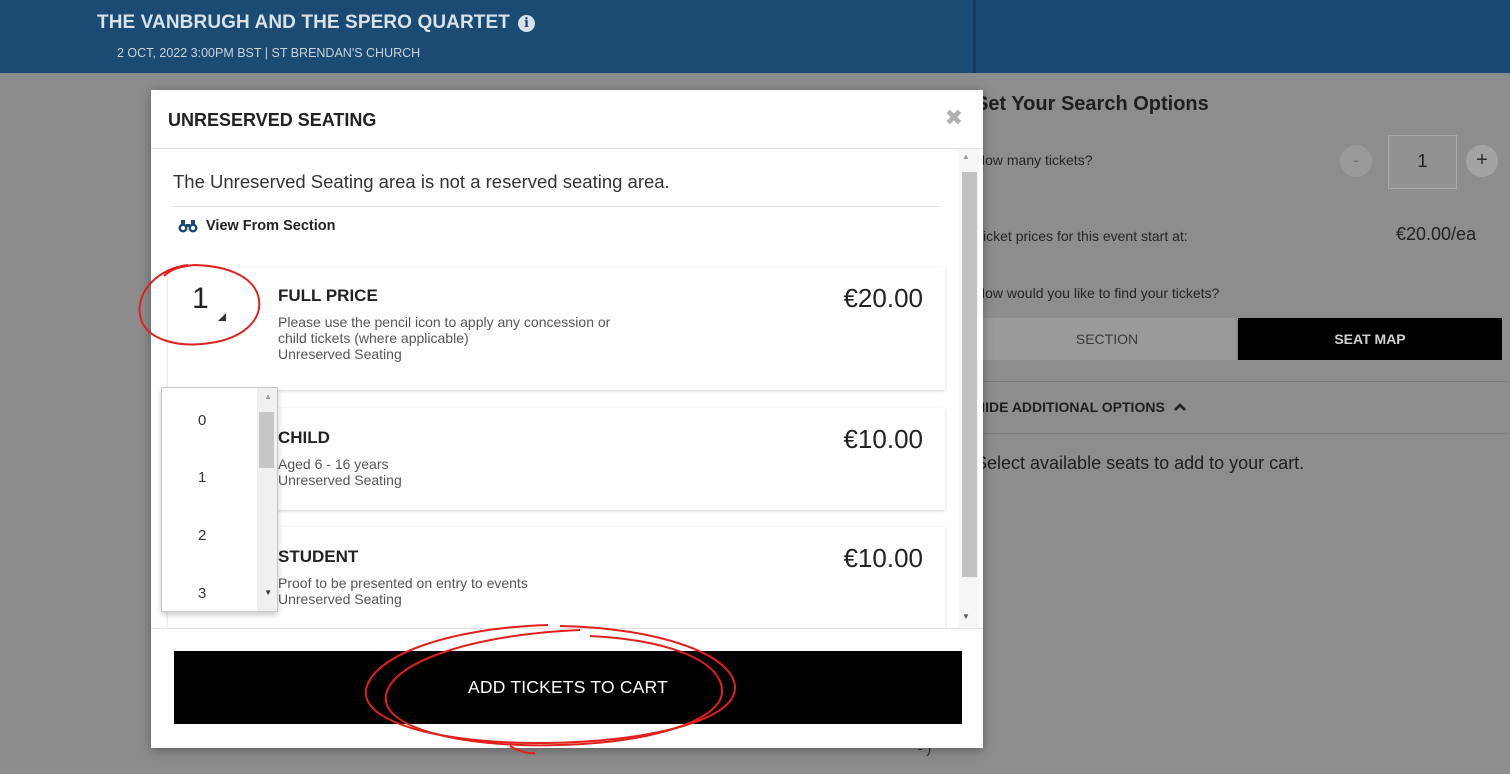  I want to click on tickets-count-label: How many tickets?, so click(1034, 160).